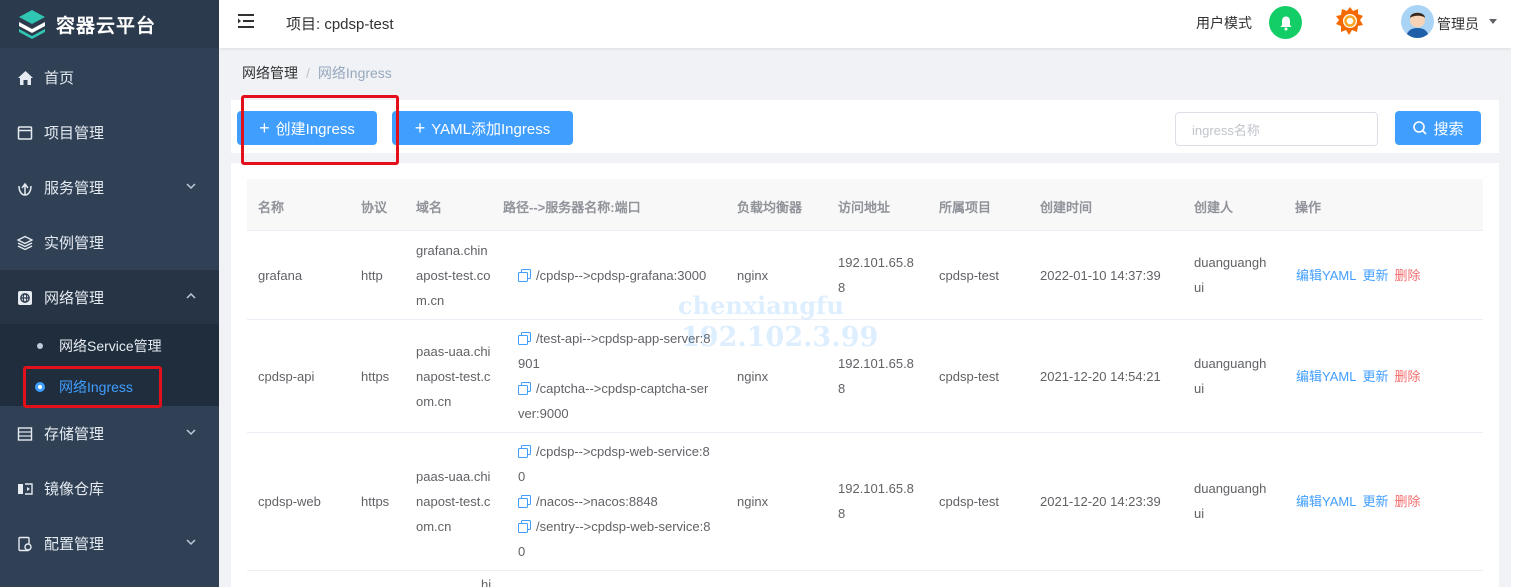  Describe the element at coordinates (780, 337) in the screenshot. I see `watermark-ip: 192.102.3.99` at that location.